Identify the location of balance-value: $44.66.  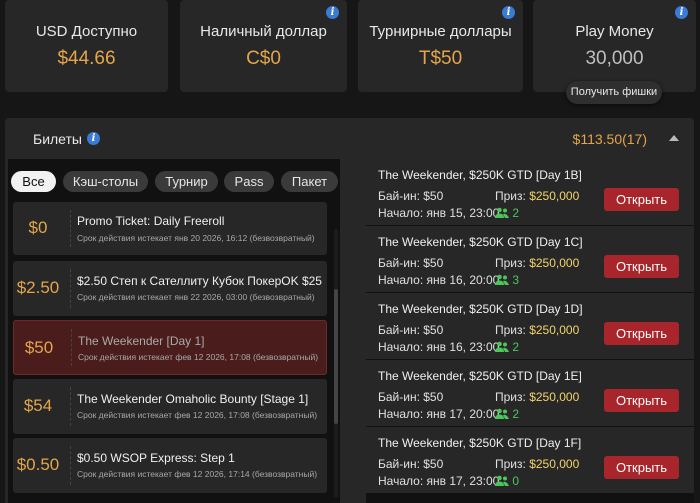
(86, 58).